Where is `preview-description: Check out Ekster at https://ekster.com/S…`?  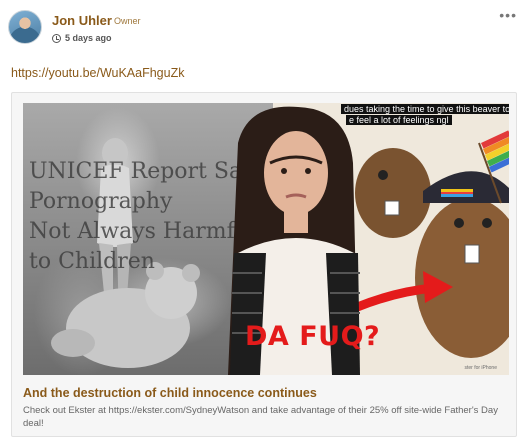
preview-description: Check out Ekster at https://ekster.com/S… is located at coordinates (260, 417).